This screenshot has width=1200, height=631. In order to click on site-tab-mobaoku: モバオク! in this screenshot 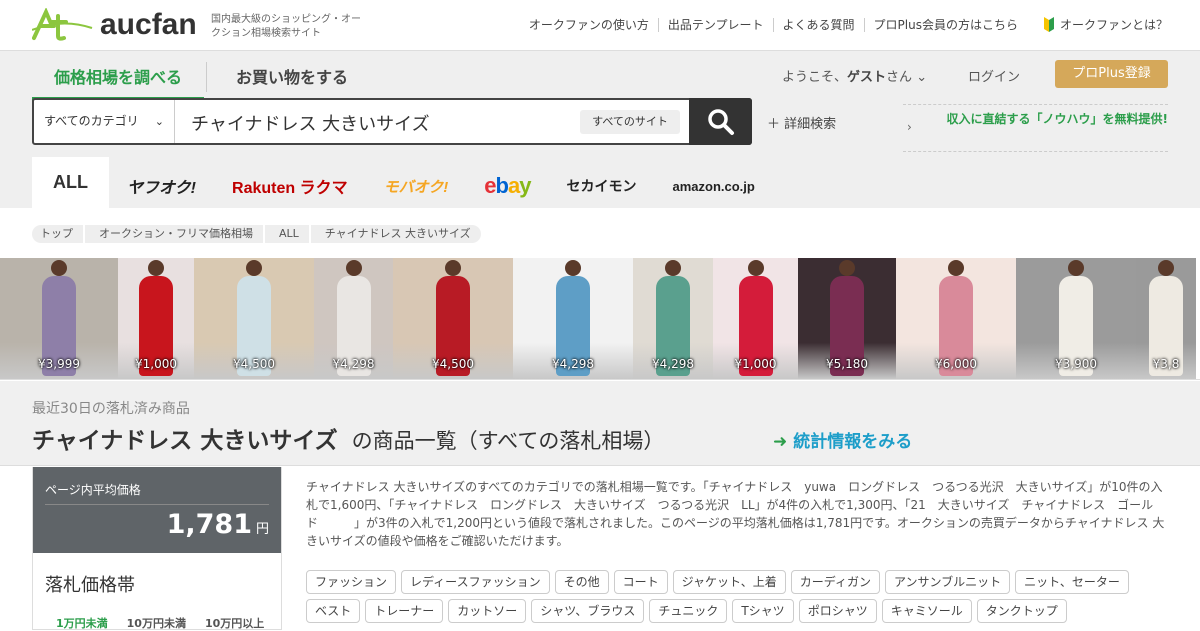, I will do `click(416, 186)`.